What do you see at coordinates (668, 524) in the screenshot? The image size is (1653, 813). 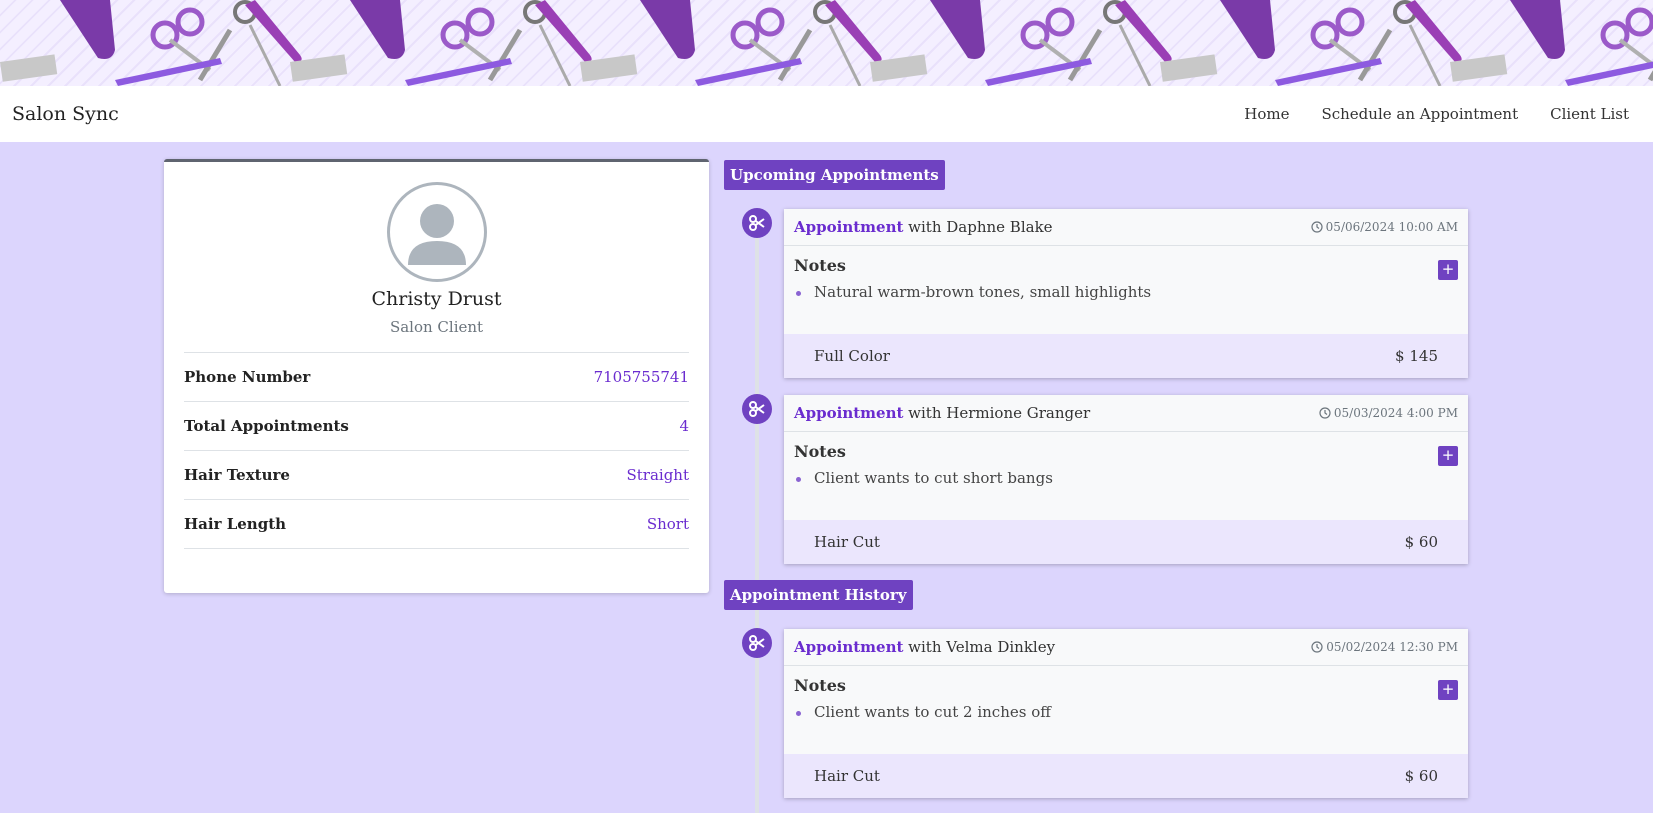 I see `info-value: Short` at bounding box center [668, 524].